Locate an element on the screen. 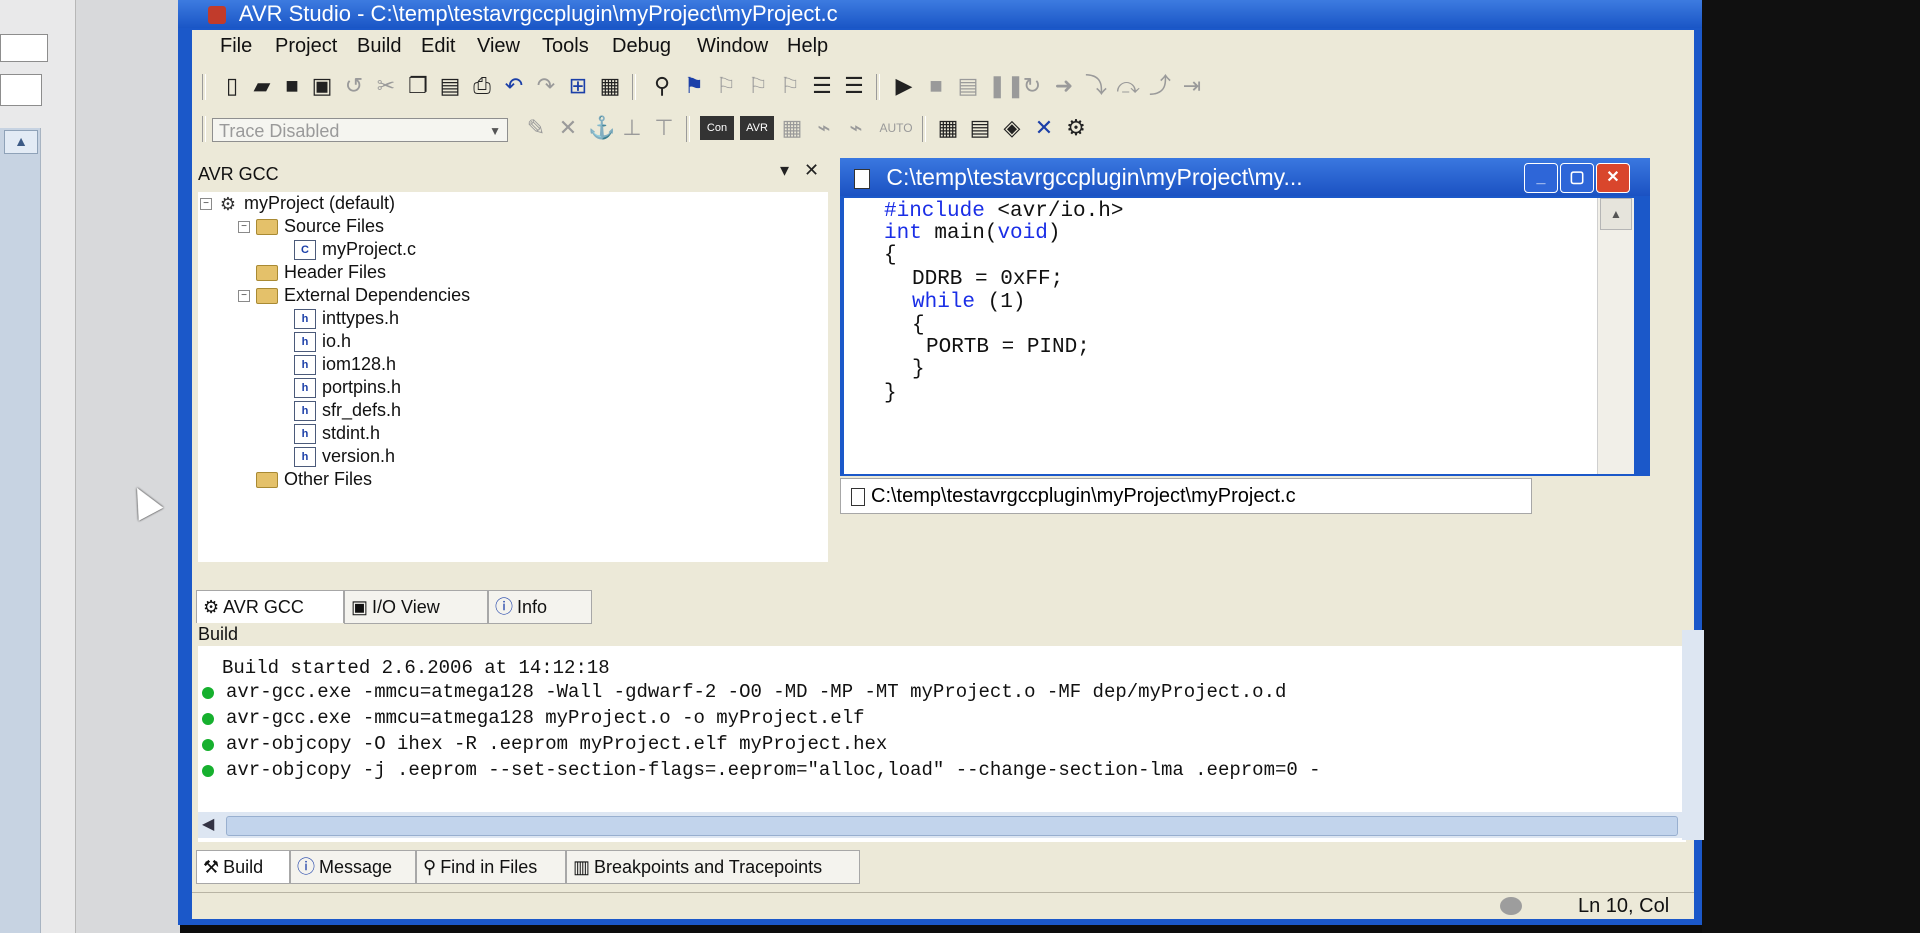  scroll-left-icon: ◀ is located at coordinates (208, 824).